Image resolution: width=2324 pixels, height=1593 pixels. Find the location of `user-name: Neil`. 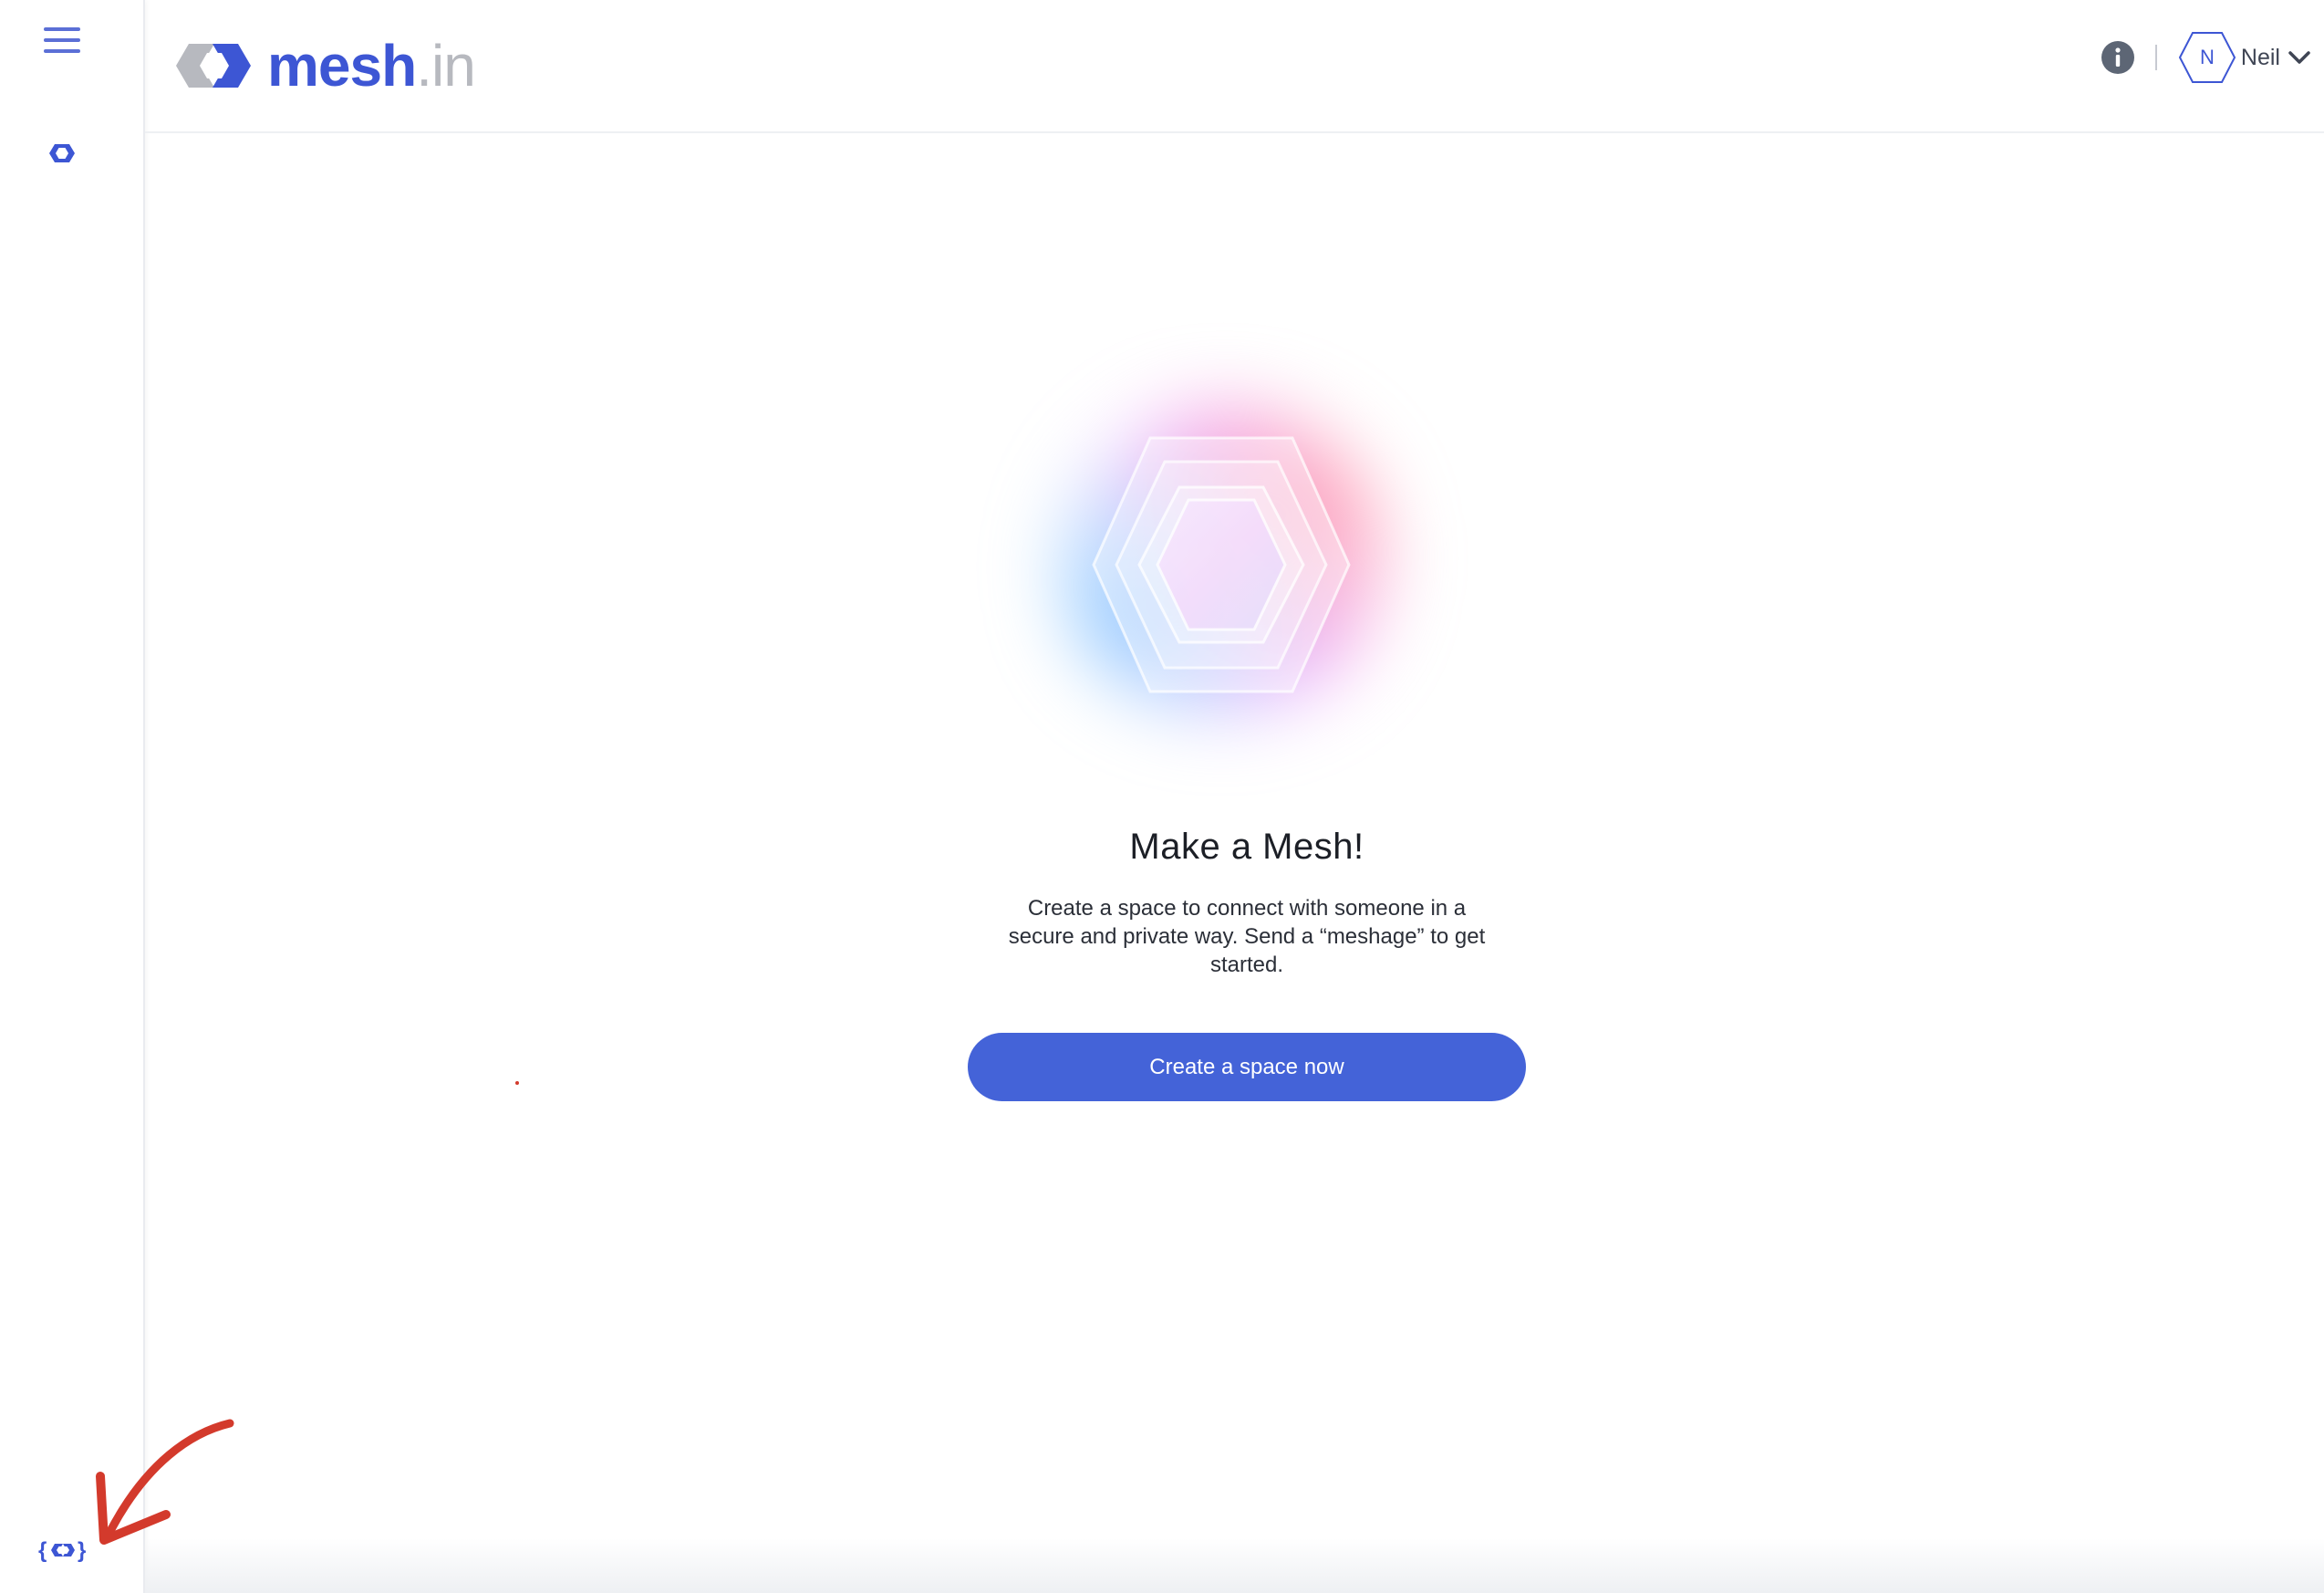

user-name: Neil is located at coordinates (2261, 58).